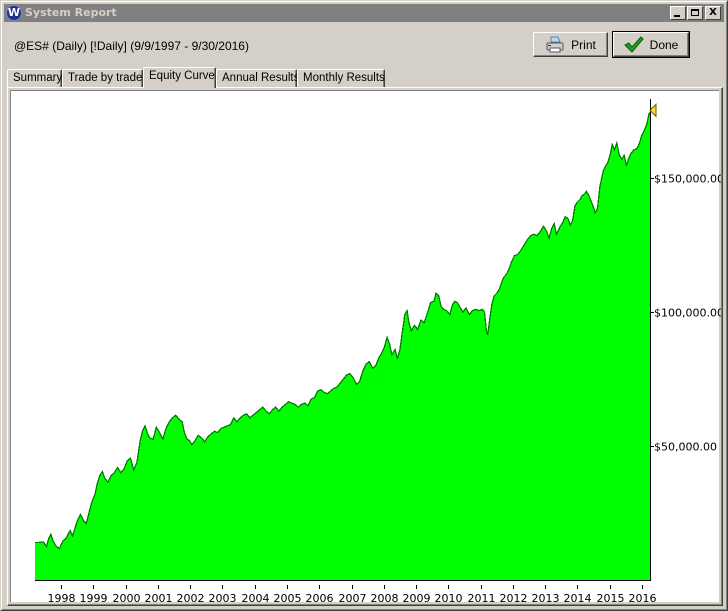 The image size is (728, 611). What do you see at coordinates (341, 78) in the screenshot?
I see `tab-monthly-results: Monthly Results` at bounding box center [341, 78].